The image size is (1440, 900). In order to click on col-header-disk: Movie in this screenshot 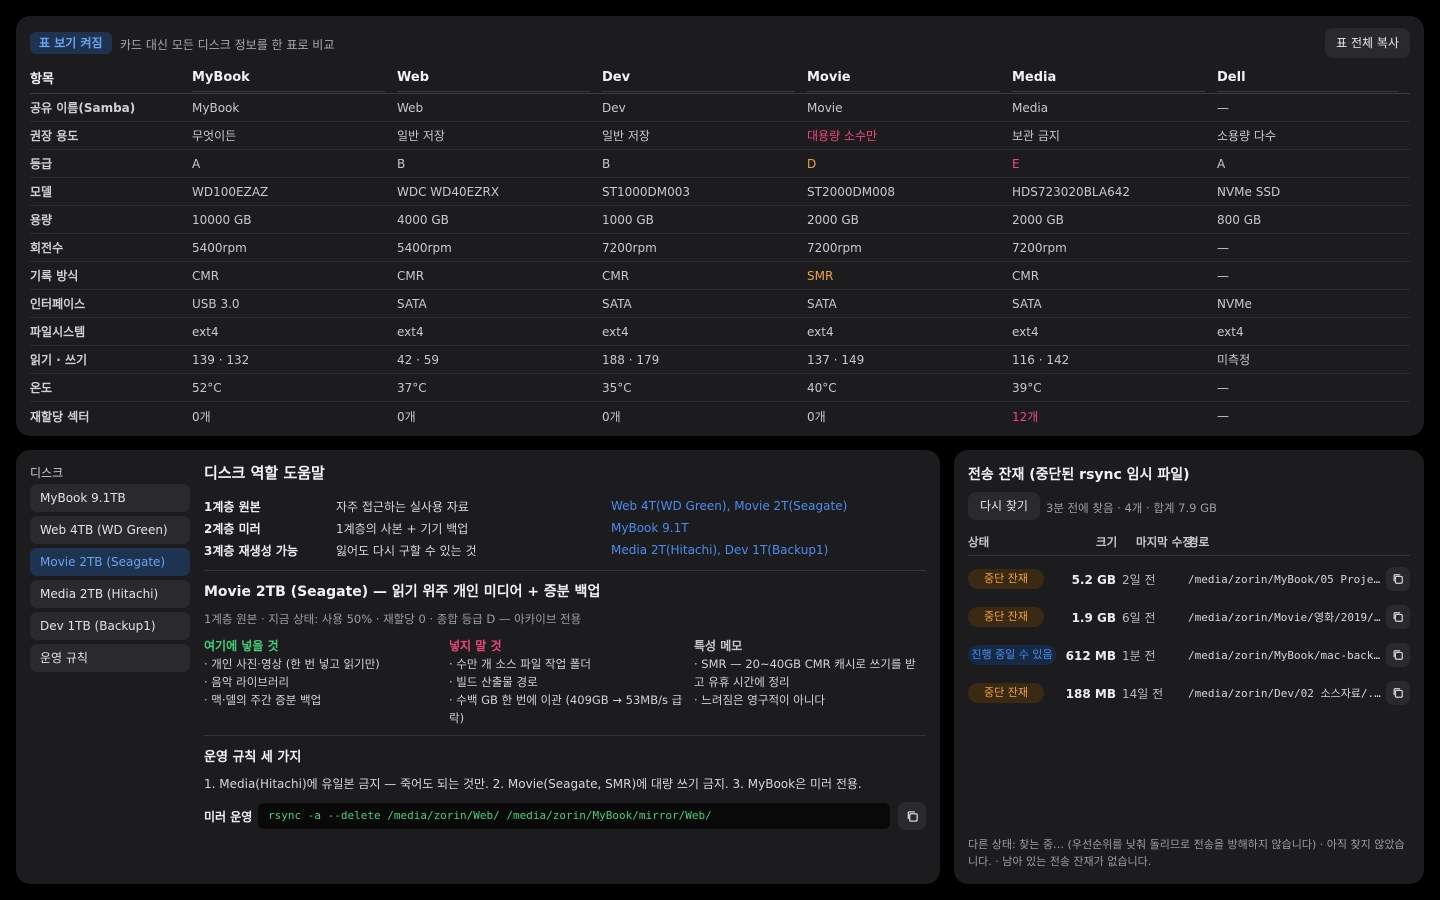, I will do `click(909, 81)`.